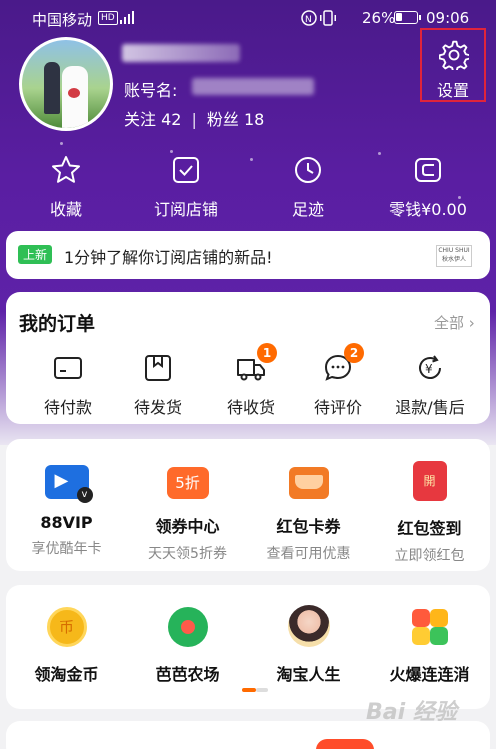 This screenshot has height=749, width=496. I want to click on red-packet-icon, so click(308, 483).